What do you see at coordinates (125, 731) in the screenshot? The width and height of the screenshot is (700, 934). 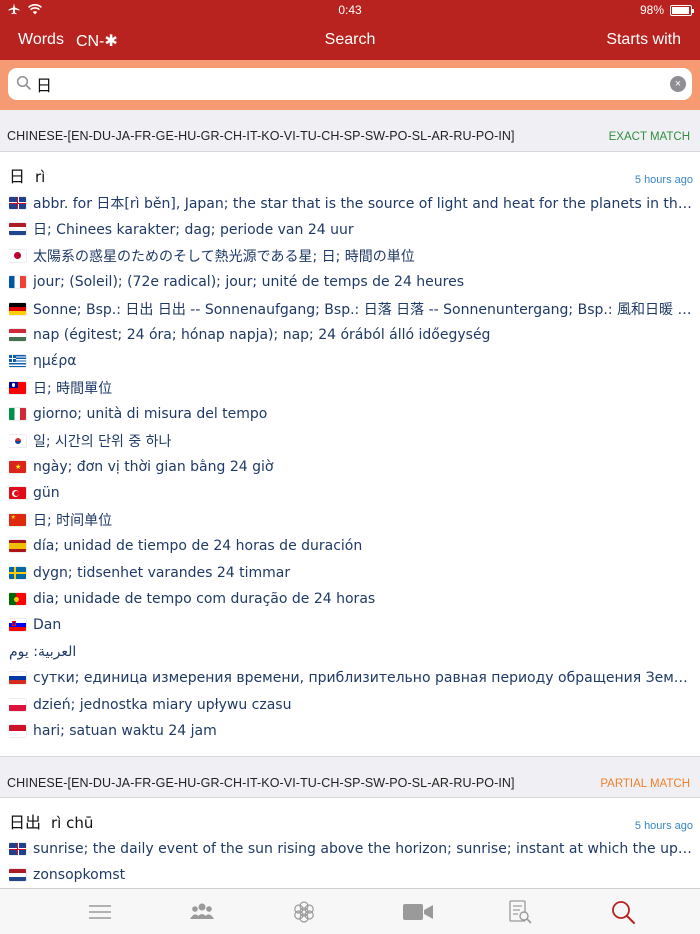 I see `translation-text: hari; satuan waktu 24 jam` at bounding box center [125, 731].